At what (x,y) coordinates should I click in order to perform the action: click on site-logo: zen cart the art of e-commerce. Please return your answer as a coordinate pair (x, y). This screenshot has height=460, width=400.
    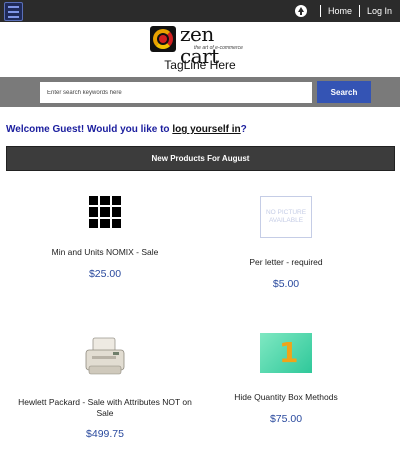
    Looking at the image, I should click on (202, 45).